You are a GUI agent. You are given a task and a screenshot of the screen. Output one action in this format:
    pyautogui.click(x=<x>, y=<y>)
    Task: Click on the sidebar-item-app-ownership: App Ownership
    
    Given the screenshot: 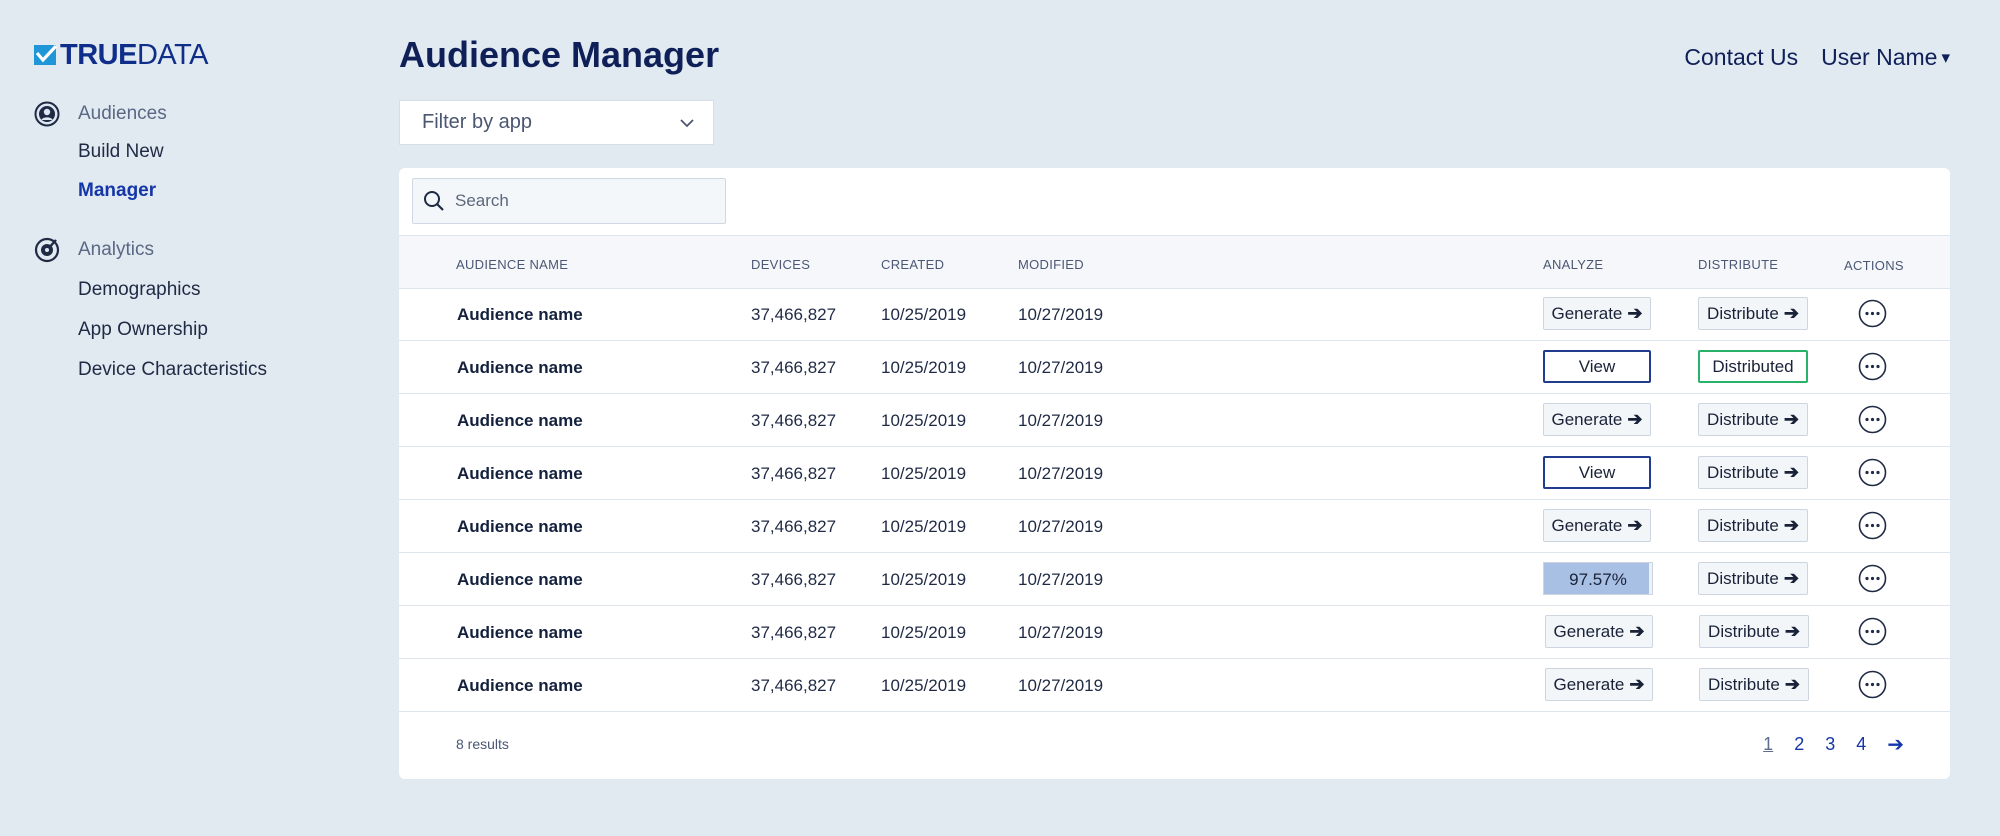 What is the action you would take?
    pyautogui.click(x=143, y=330)
    